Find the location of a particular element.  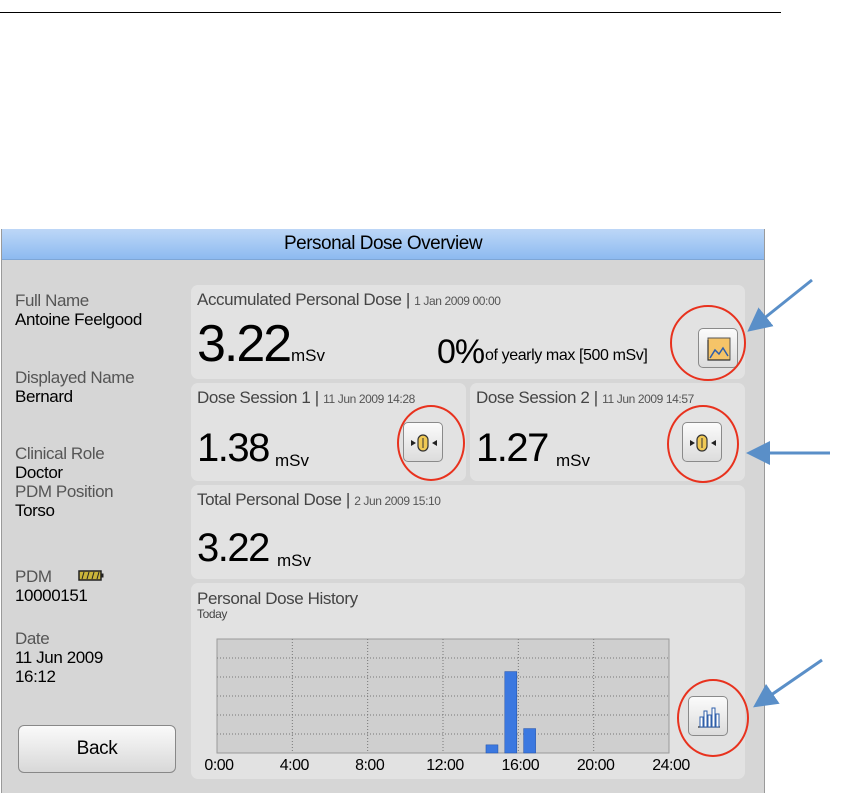

callout-arrows is located at coordinates (788, 493).